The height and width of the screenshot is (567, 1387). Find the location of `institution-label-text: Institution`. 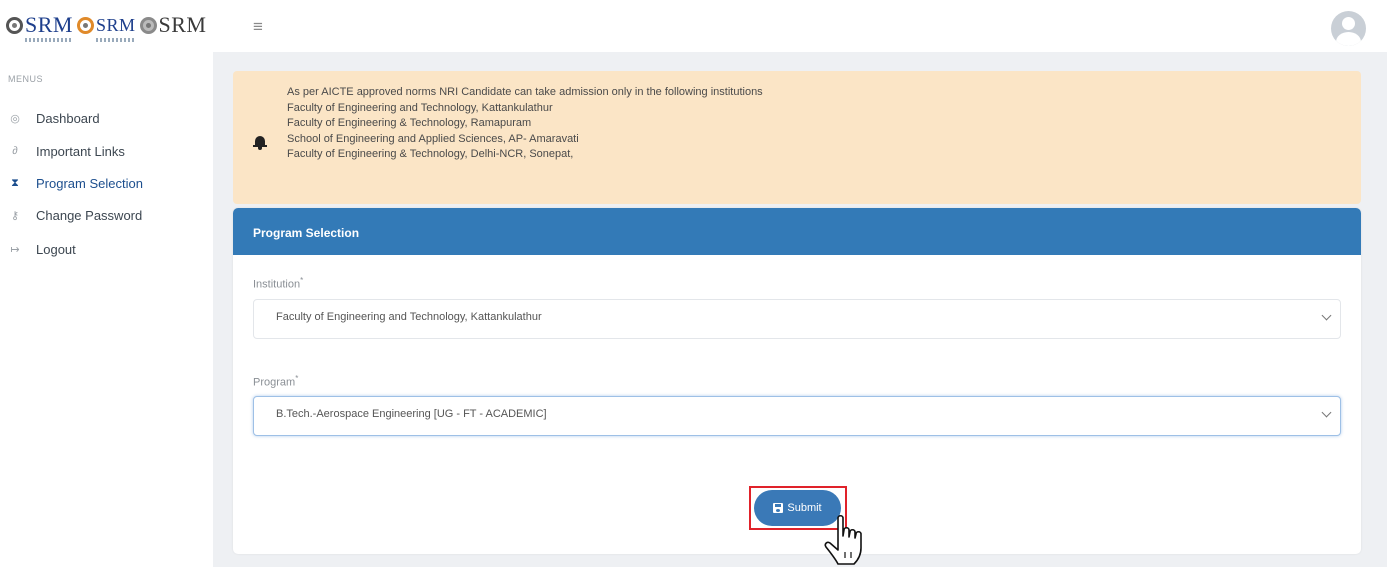

institution-label-text: Institution is located at coordinates (277, 284).